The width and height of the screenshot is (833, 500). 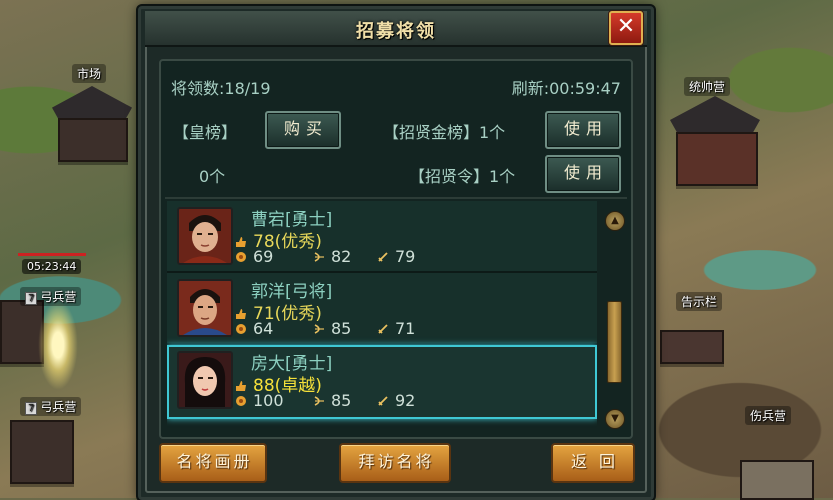 What do you see at coordinates (212, 176) in the screenshot?
I see `imperial-list-count: 0个` at bounding box center [212, 176].